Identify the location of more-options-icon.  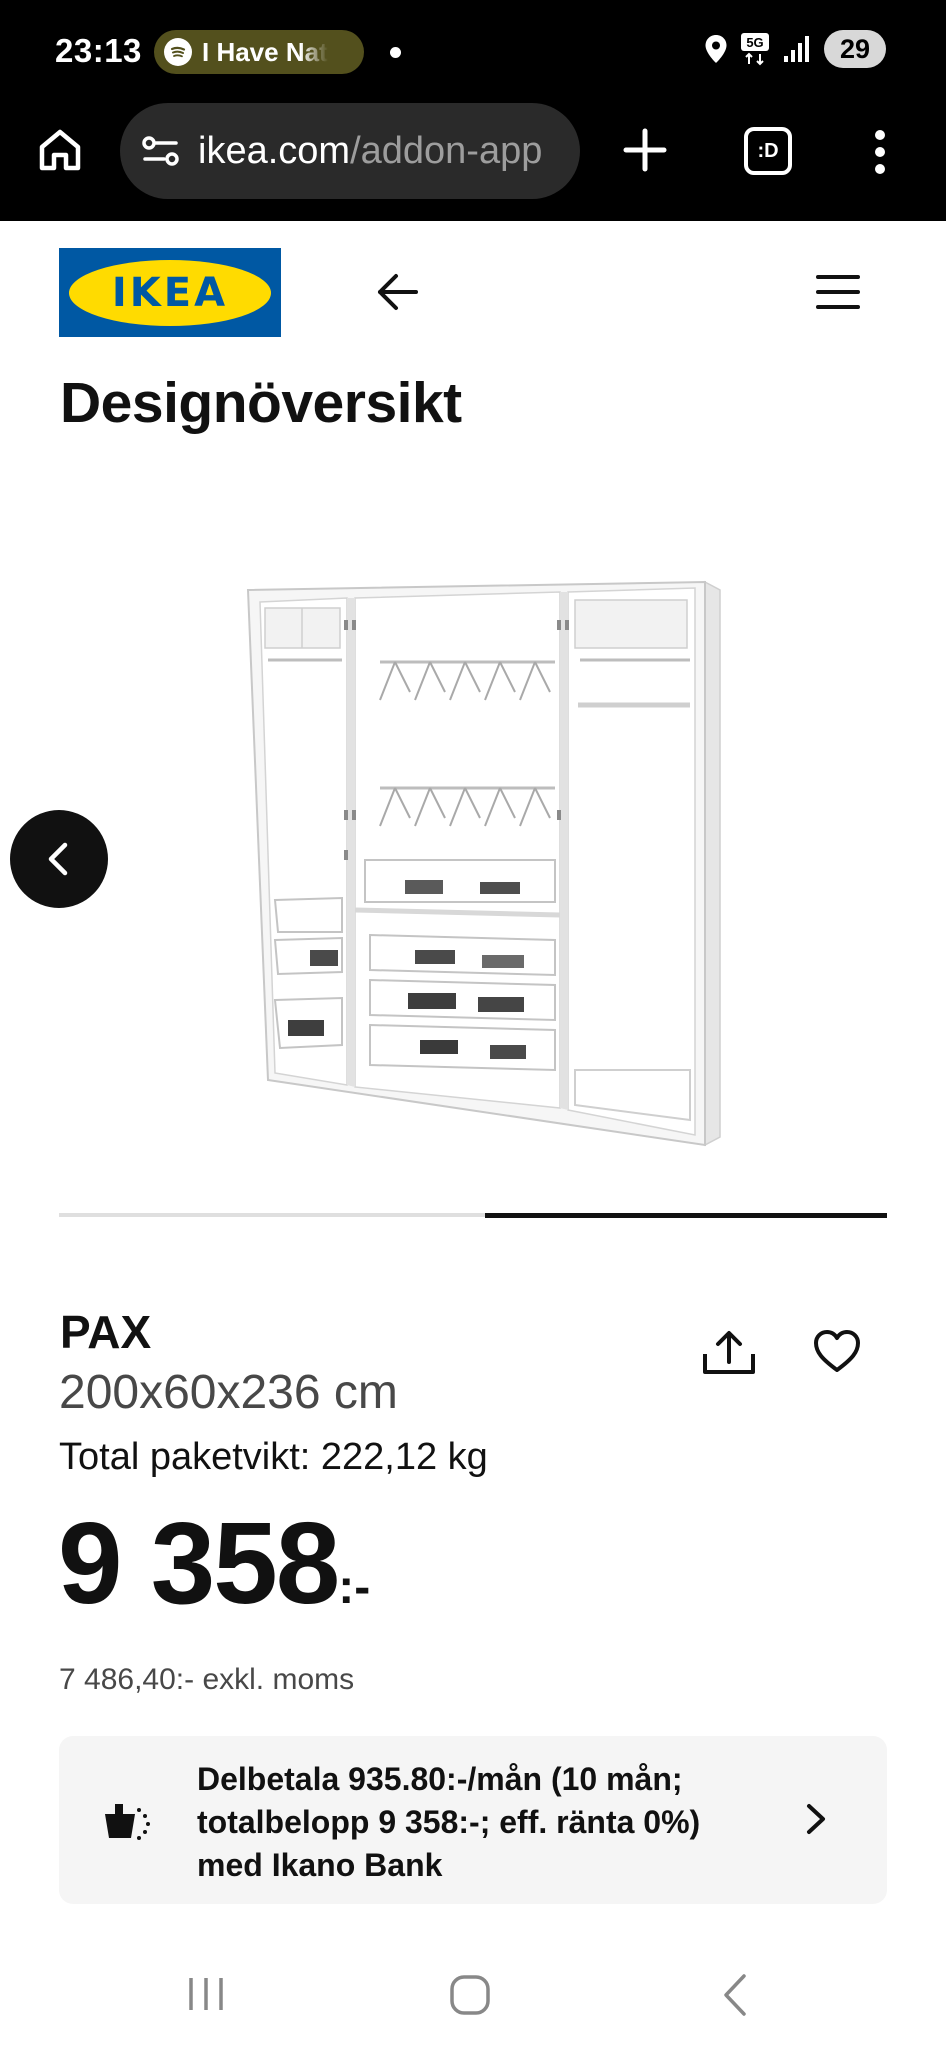
(880, 152).